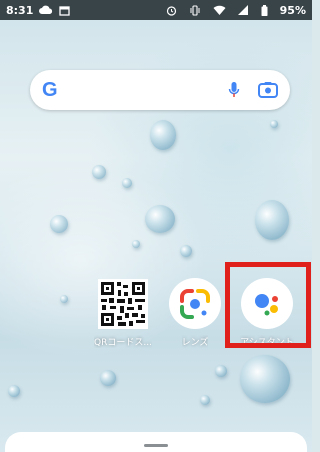 This screenshot has width=320, height=452. What do you see at coordinates (264, 10) in the screenshot?
I see `battery-icon` at bounding box center [264, 10].